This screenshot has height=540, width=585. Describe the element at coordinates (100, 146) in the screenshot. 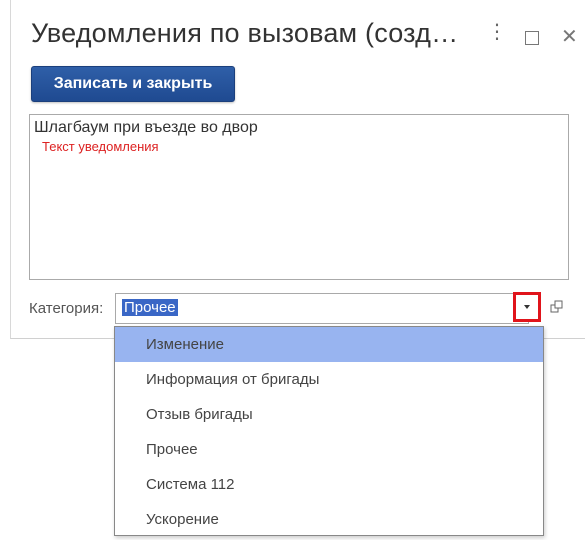

I see `notification-text-hint: Текст уведомления` at that location.